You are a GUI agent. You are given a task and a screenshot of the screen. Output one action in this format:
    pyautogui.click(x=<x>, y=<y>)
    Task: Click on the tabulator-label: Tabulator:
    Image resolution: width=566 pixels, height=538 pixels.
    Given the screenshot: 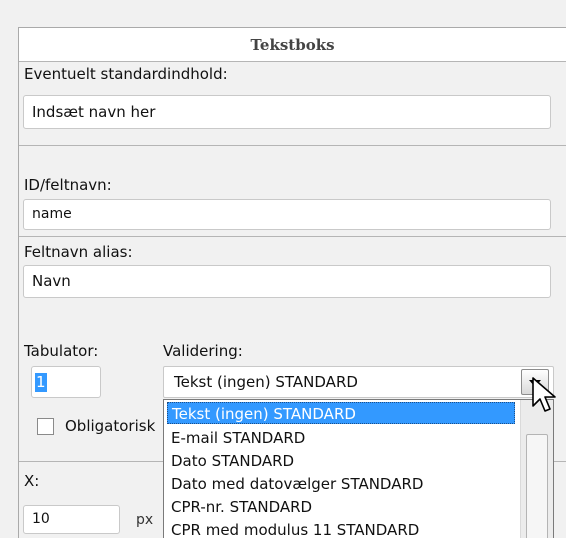 What is the action you would take?
    pyautogui.click(x=61, y=351)
    